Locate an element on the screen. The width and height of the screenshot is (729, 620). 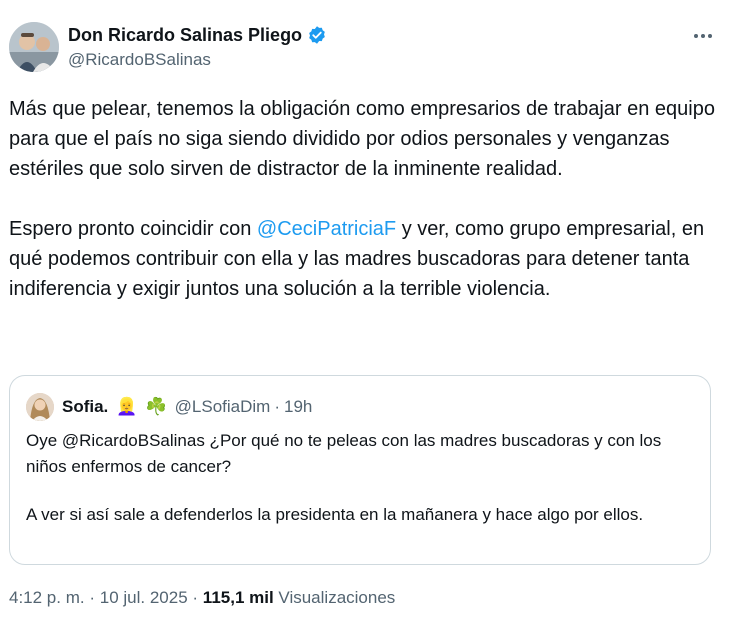
verified-badge-icon is located at coordinates (317, 35).